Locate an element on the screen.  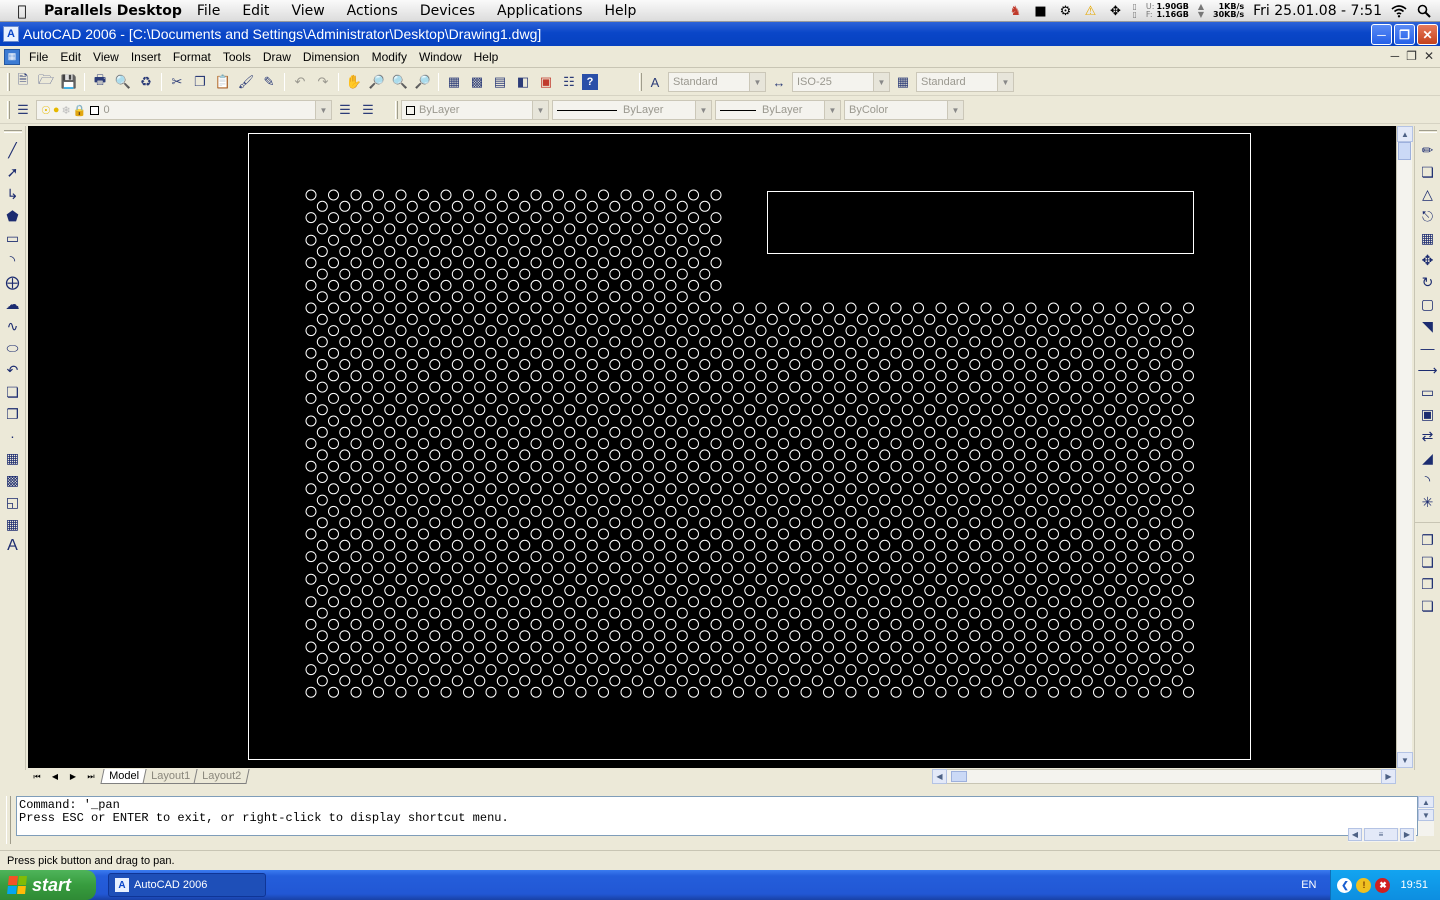
scale-icon: ▢ is located at coordinates (1428, 304).